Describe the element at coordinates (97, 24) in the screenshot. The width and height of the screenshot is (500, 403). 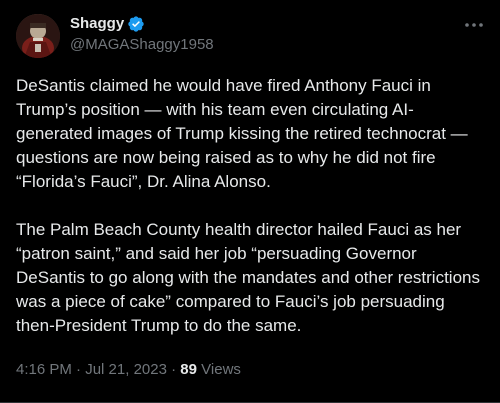
I see `display-name: Shaggy` at that location.